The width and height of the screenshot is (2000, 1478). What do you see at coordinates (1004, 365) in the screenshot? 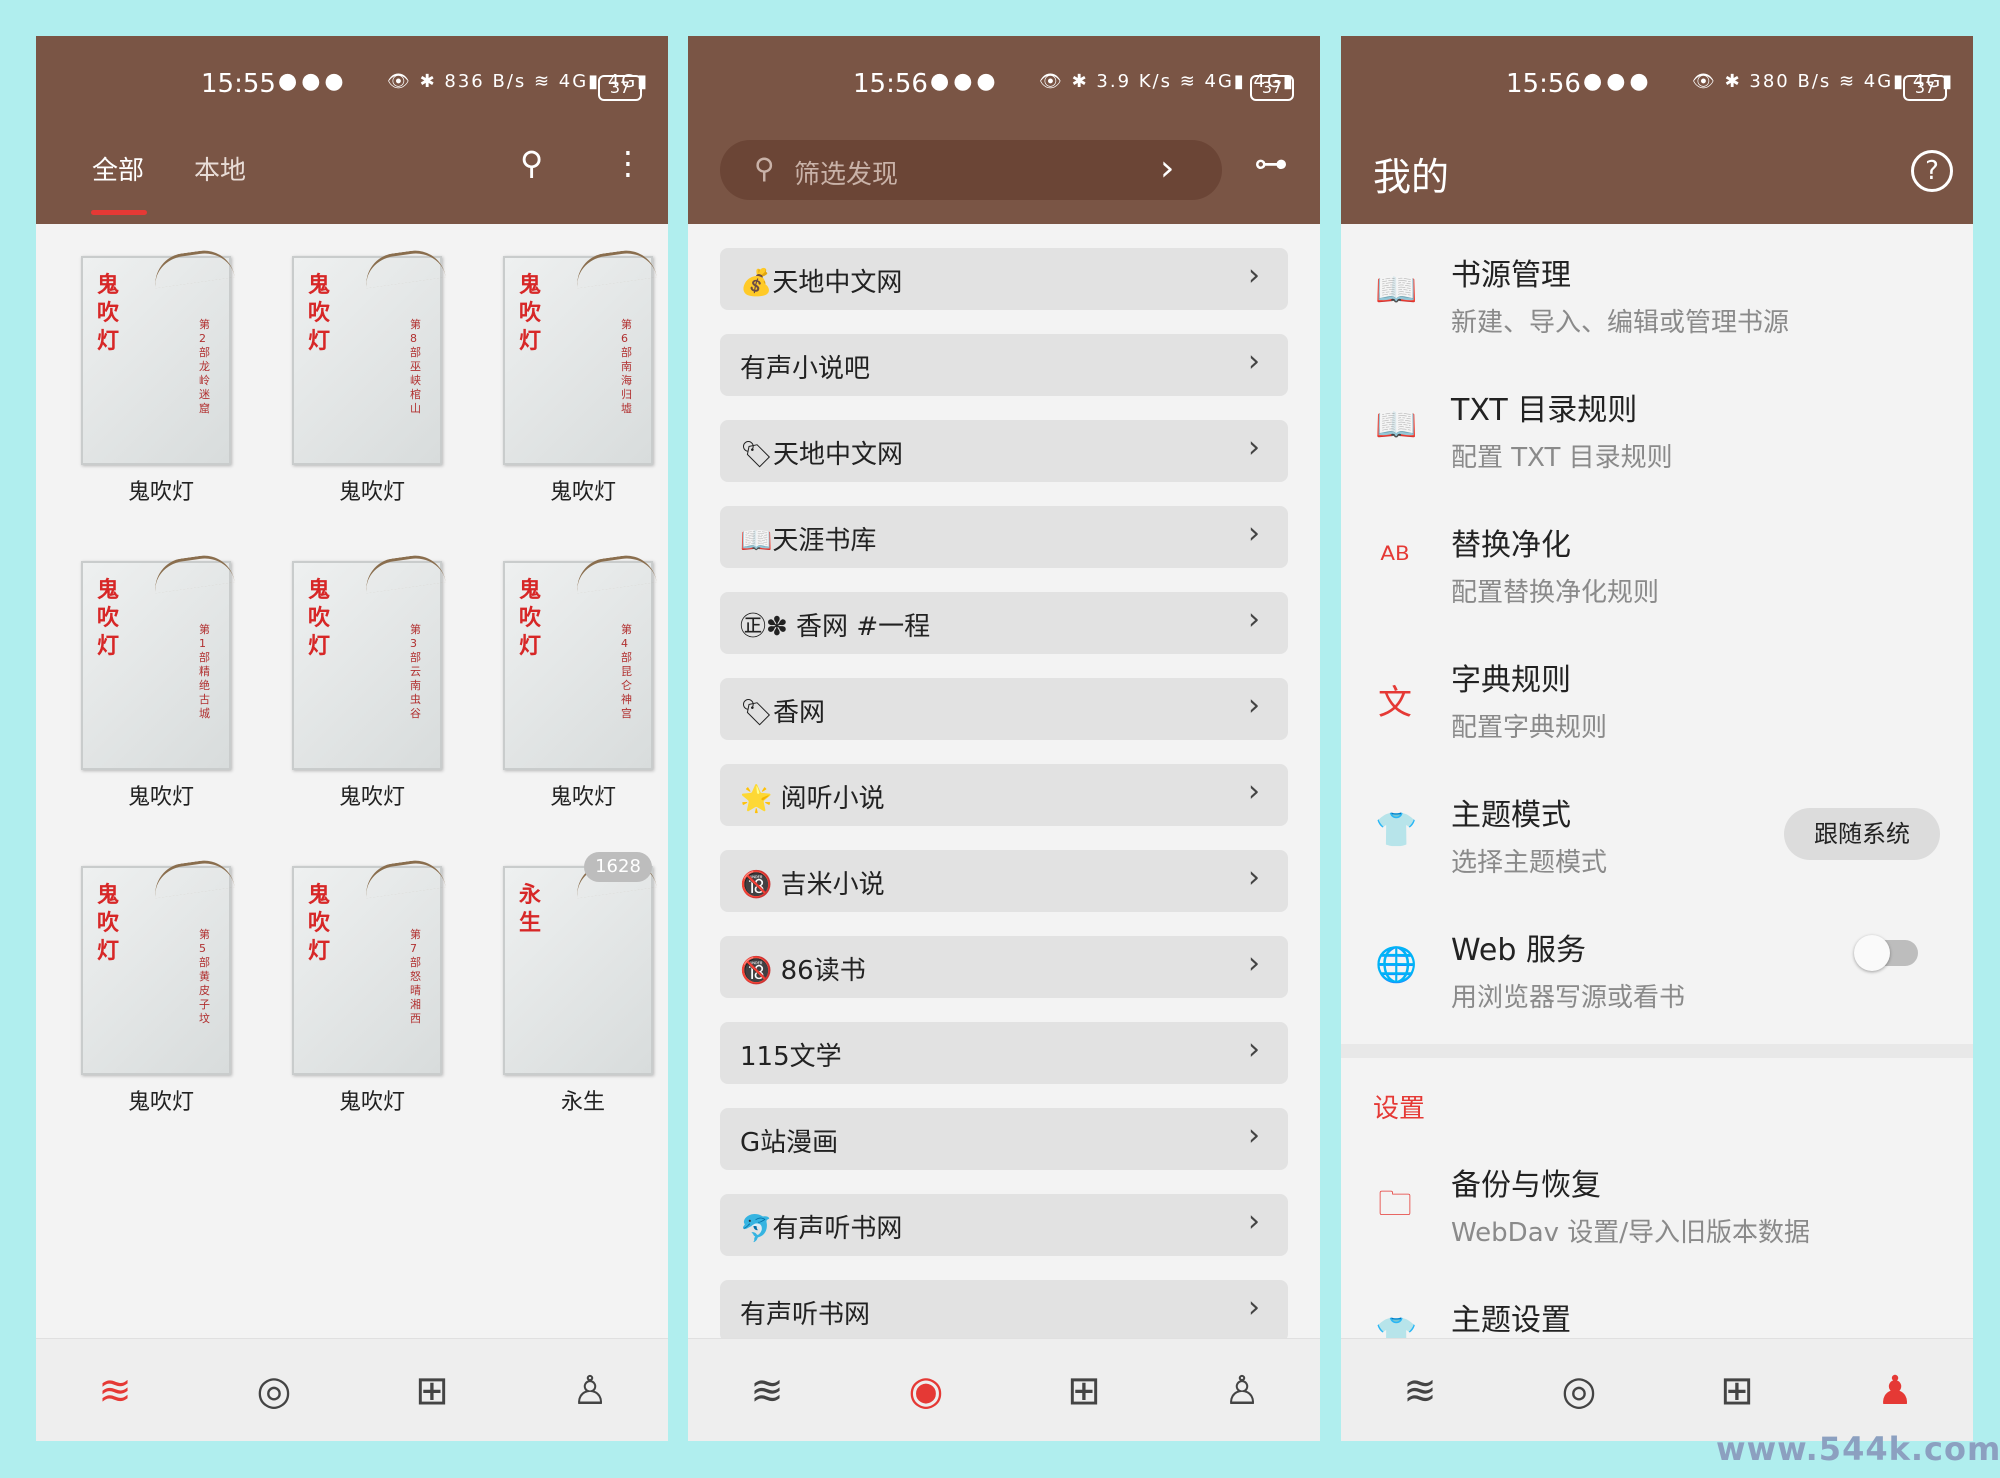
I see `source-item: 有声小说吧 ›` at bounding box center [1004, 365].